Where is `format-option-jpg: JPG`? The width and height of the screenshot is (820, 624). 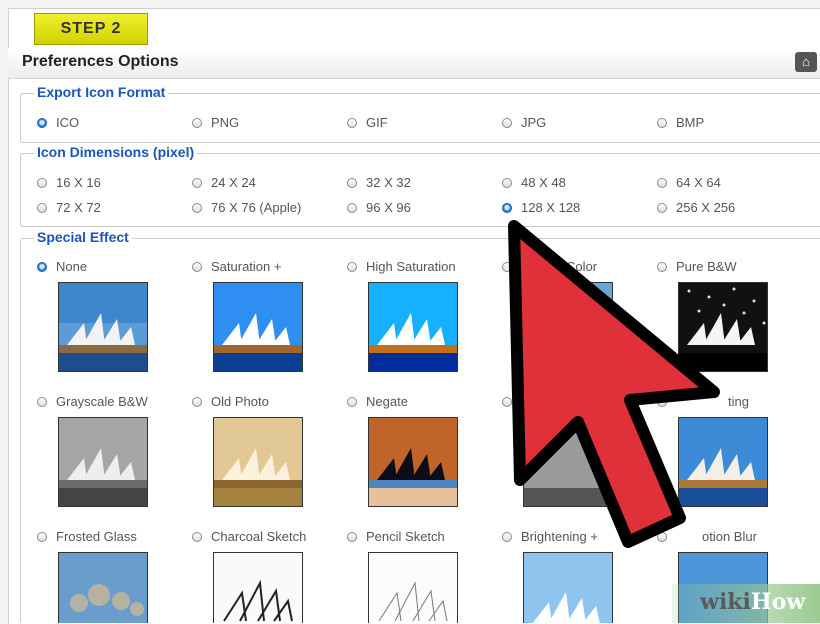
format-option-jpg: JPG is located at coordinates (524, 122).